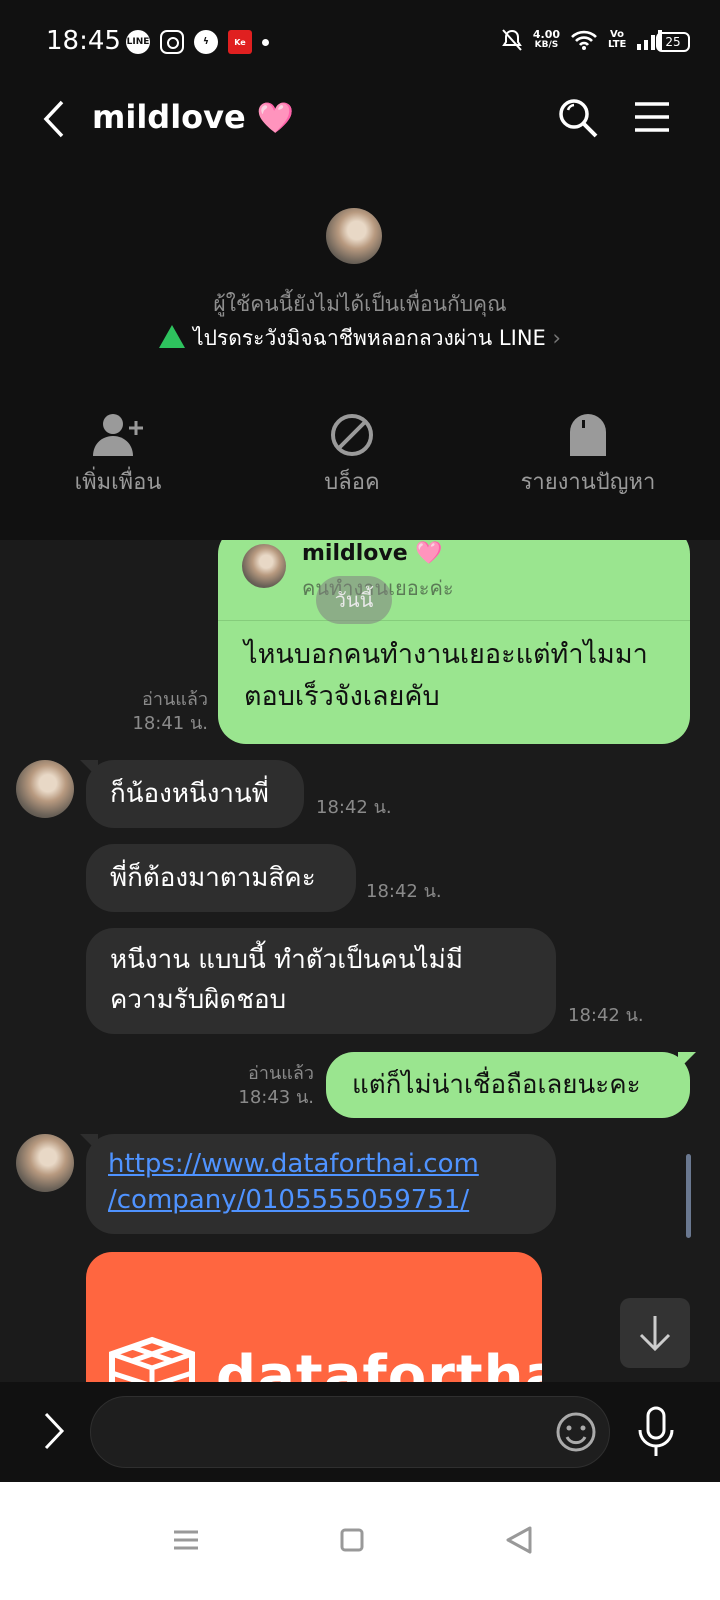  What do you see at coordinates (293, 1164) in the screenshot?
I see `url-line: https://www.dataforthai.com` at bounding box center [293, 1164].